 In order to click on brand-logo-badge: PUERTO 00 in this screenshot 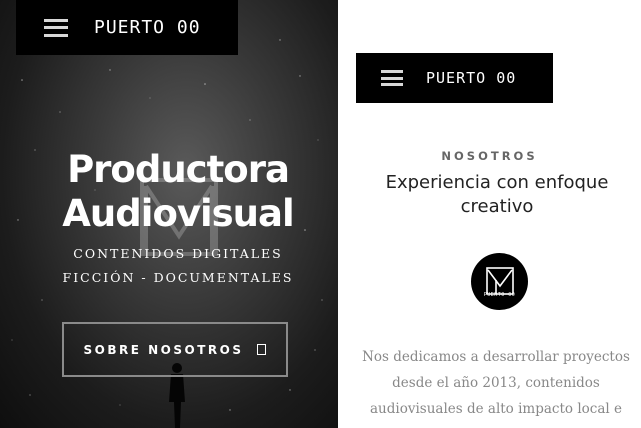, I will do `click(499, 281)`.